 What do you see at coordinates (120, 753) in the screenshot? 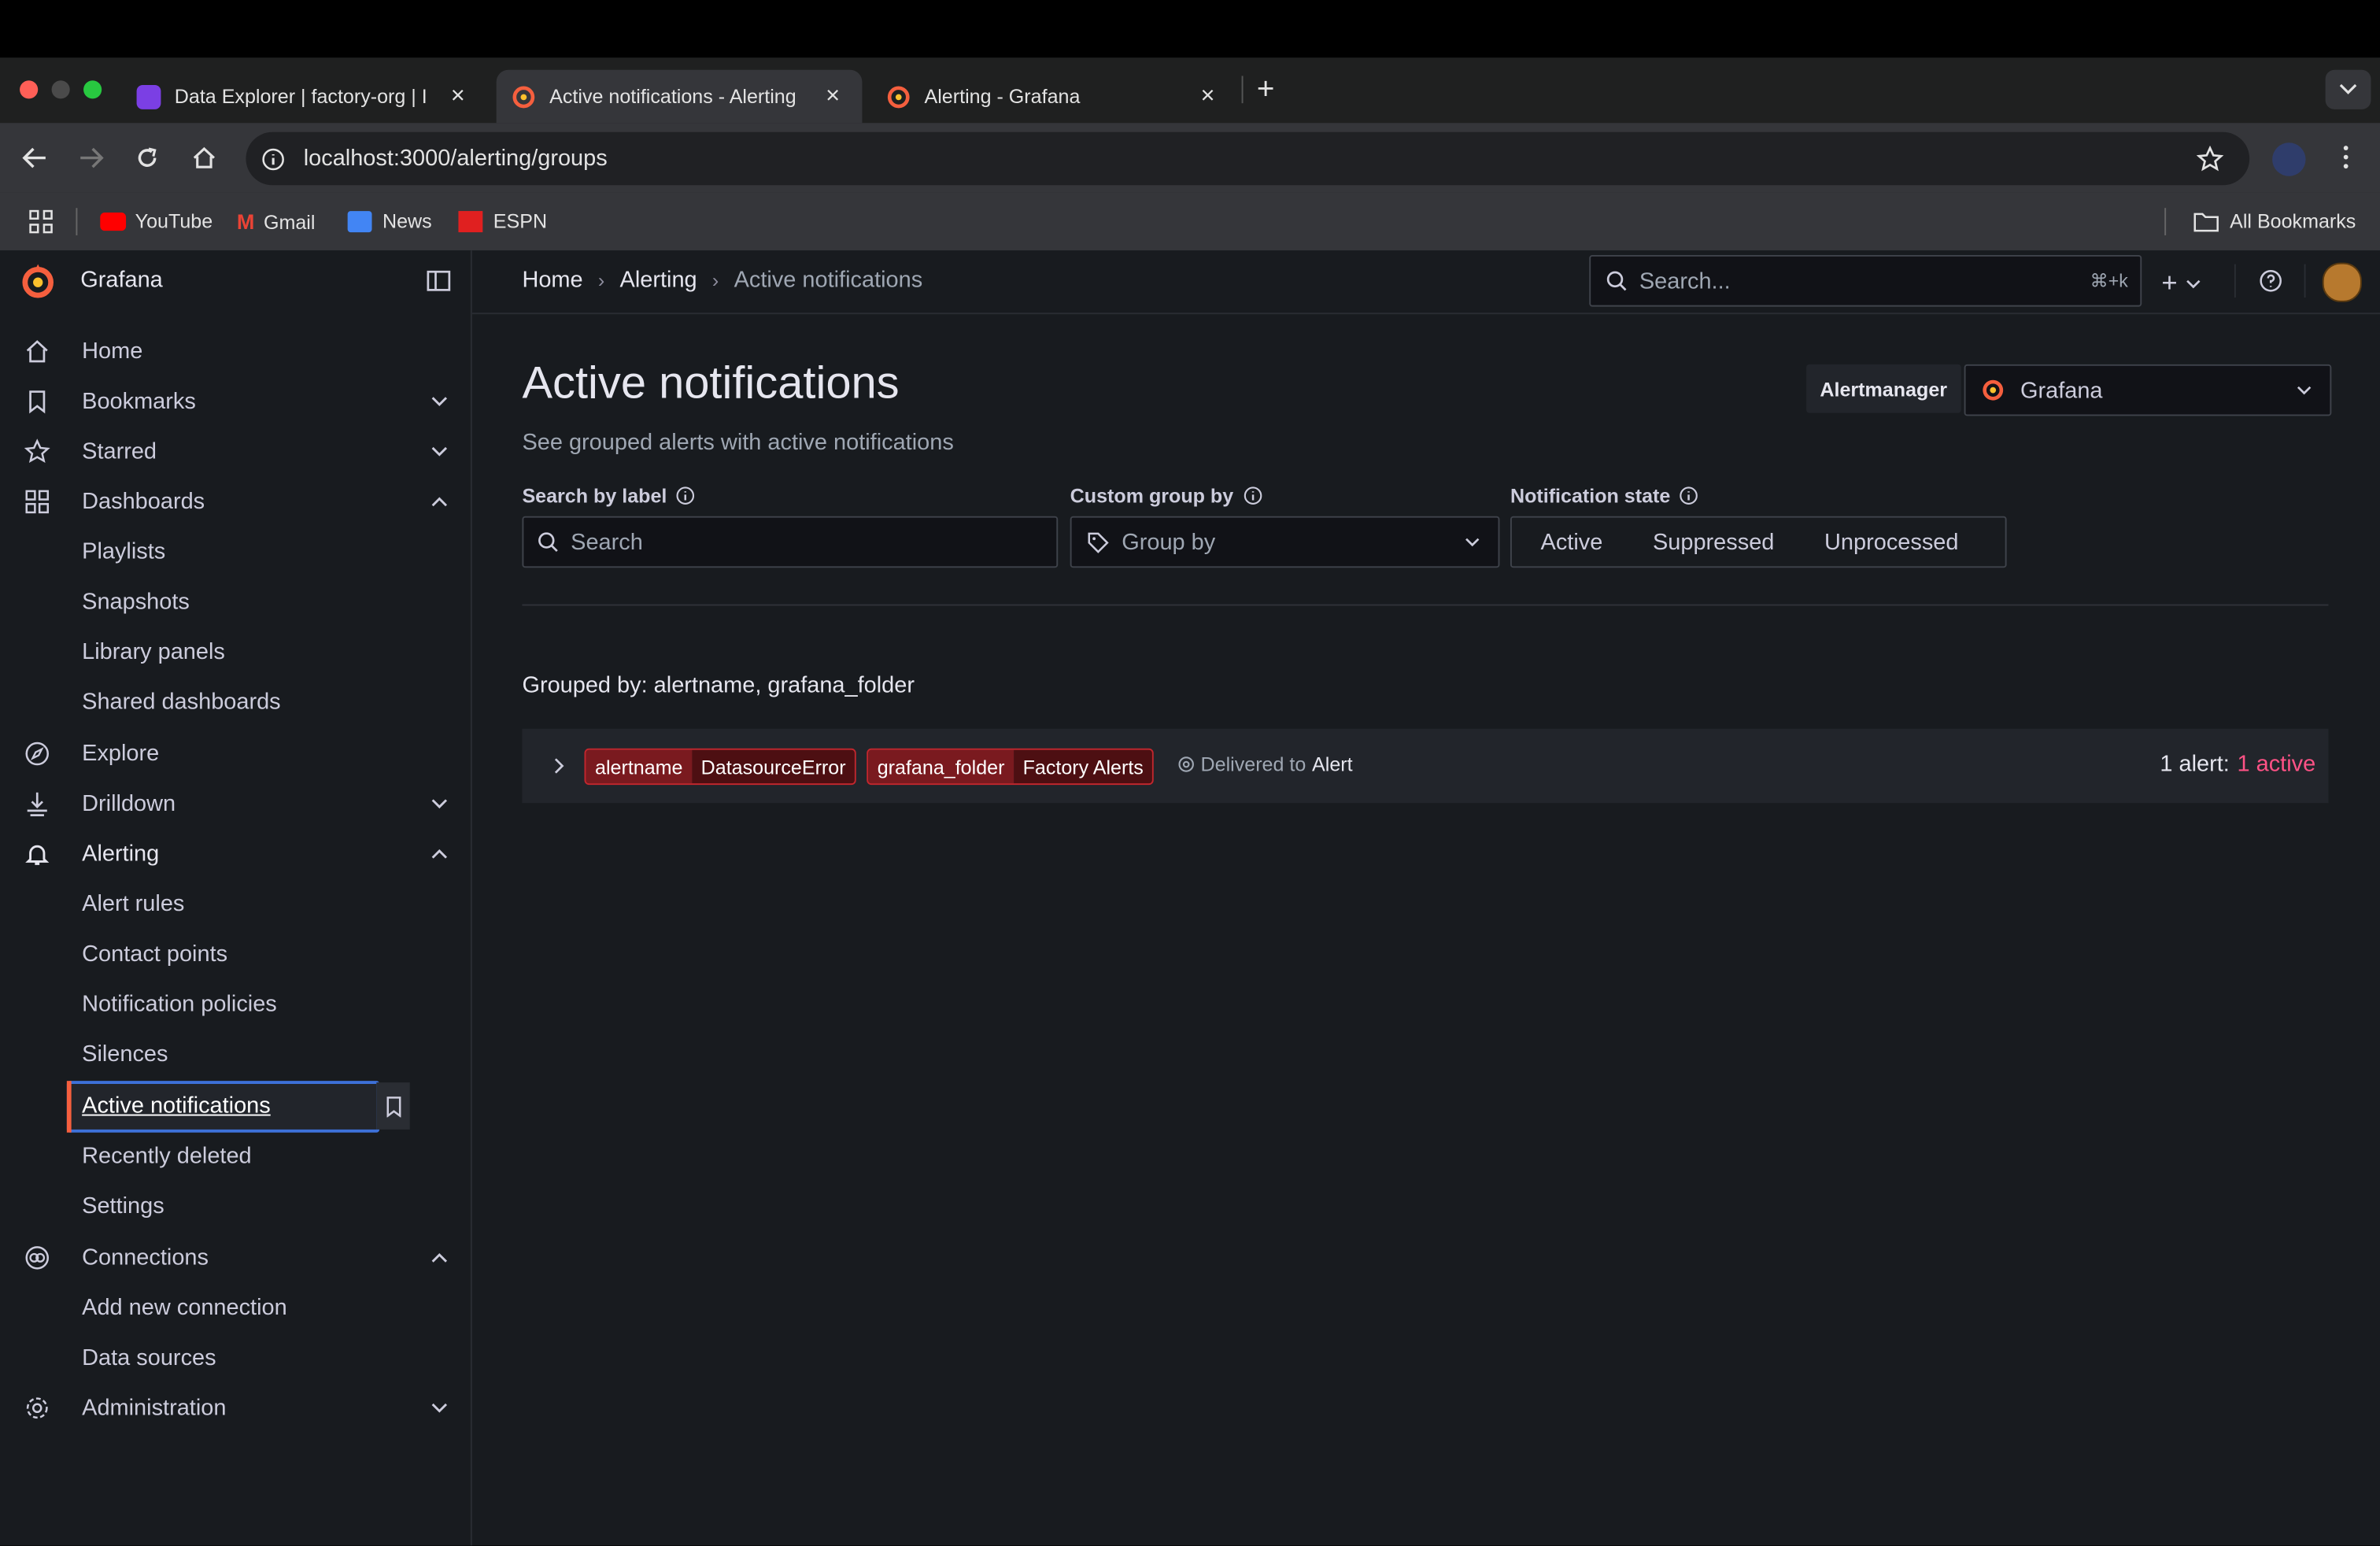
I see `nav-explore: Explore` at bounding box center [120, 753].